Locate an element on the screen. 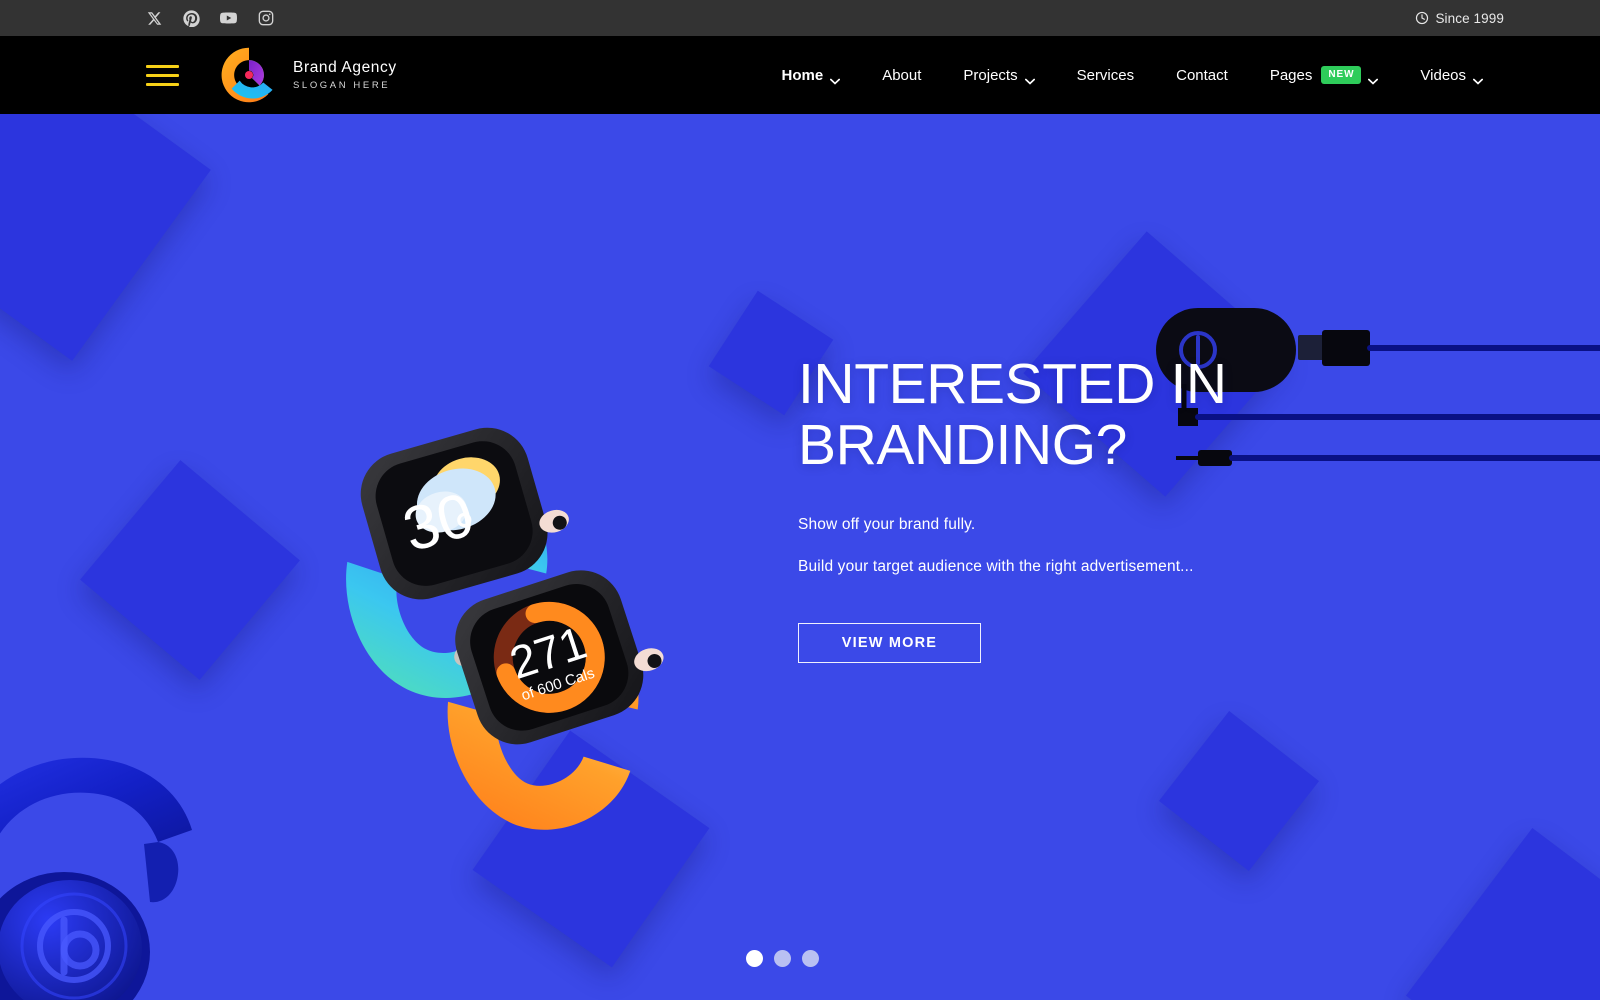 The height and width of the screenshot is (1000, 1600). instagram-icon is located at coordinates (265, 18).